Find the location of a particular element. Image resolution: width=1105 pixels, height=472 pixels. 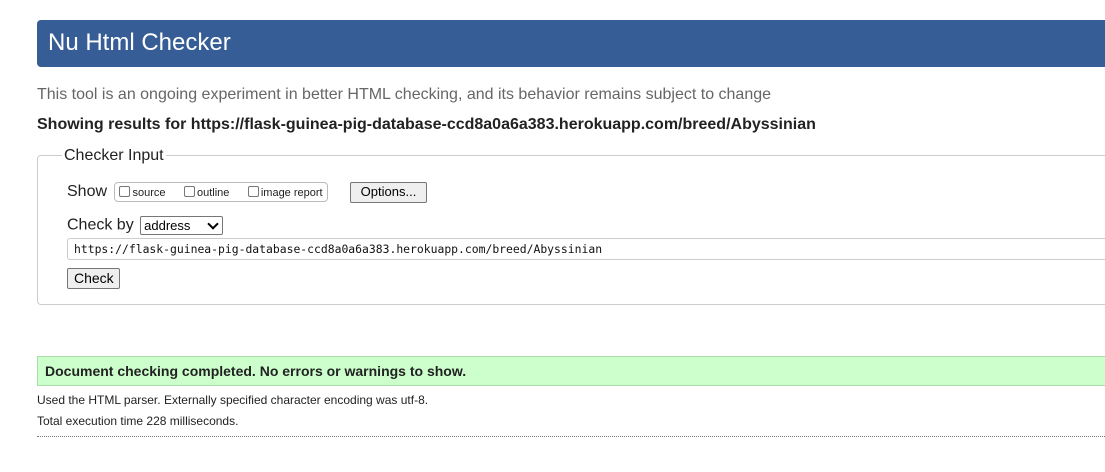

check-by-select: address is located at coordinates (182, 225).